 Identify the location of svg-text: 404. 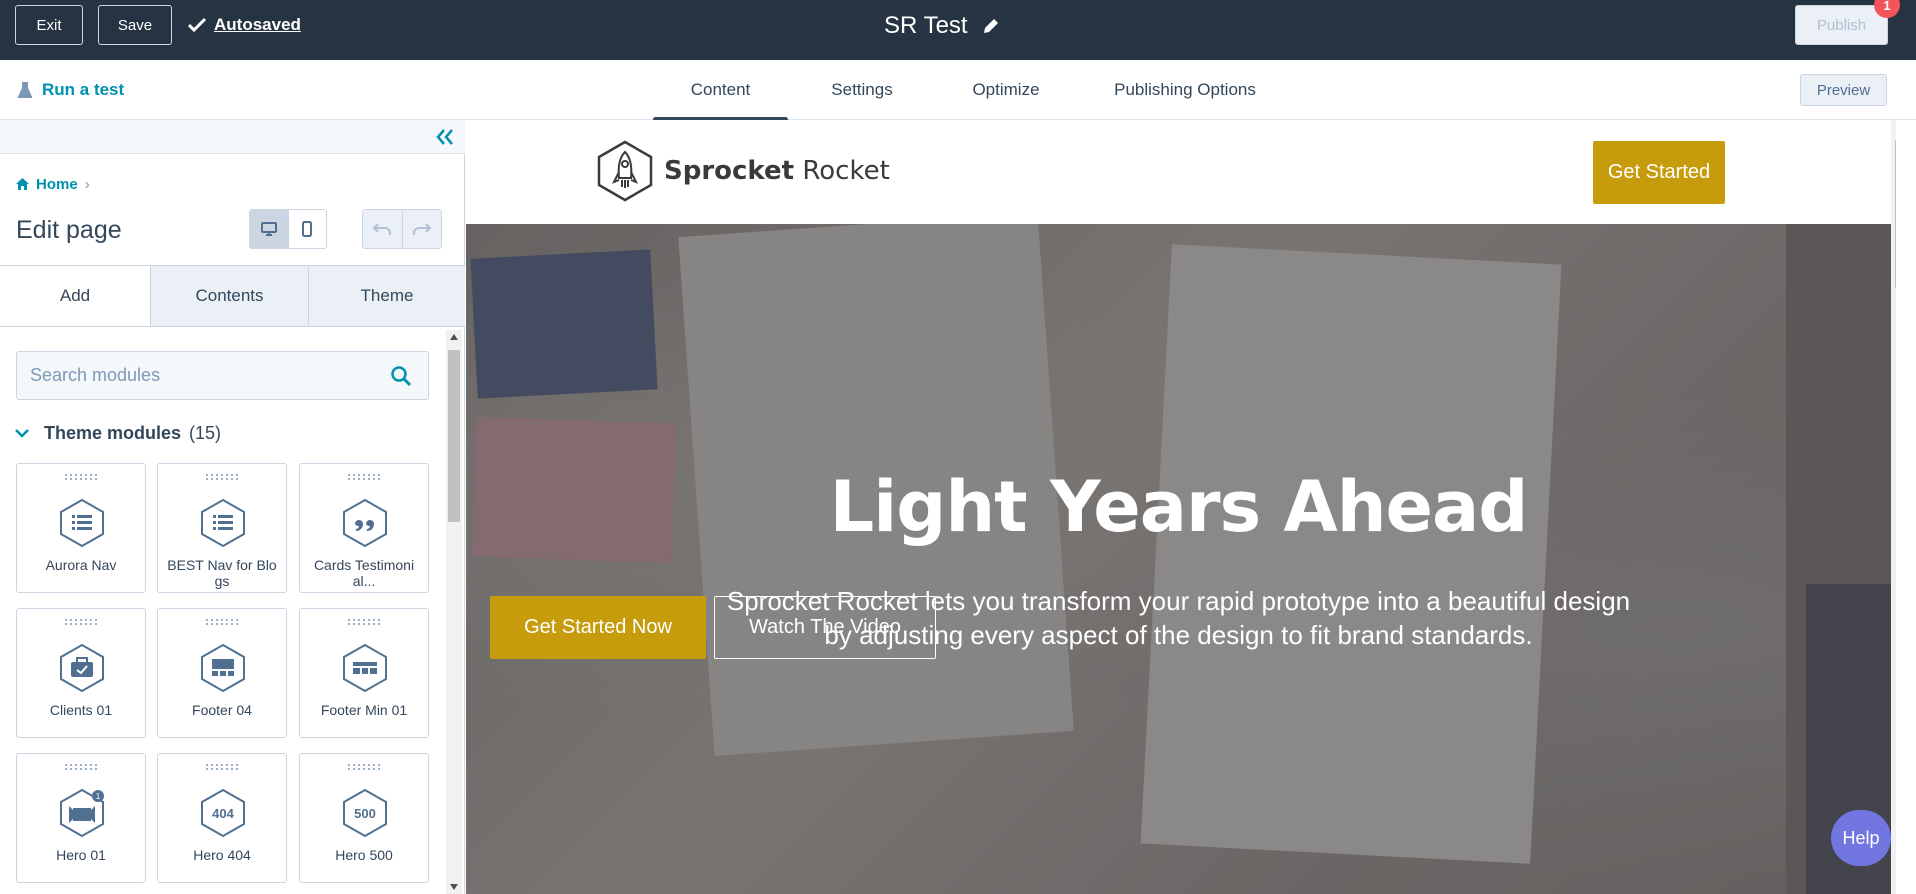
(223, 813).